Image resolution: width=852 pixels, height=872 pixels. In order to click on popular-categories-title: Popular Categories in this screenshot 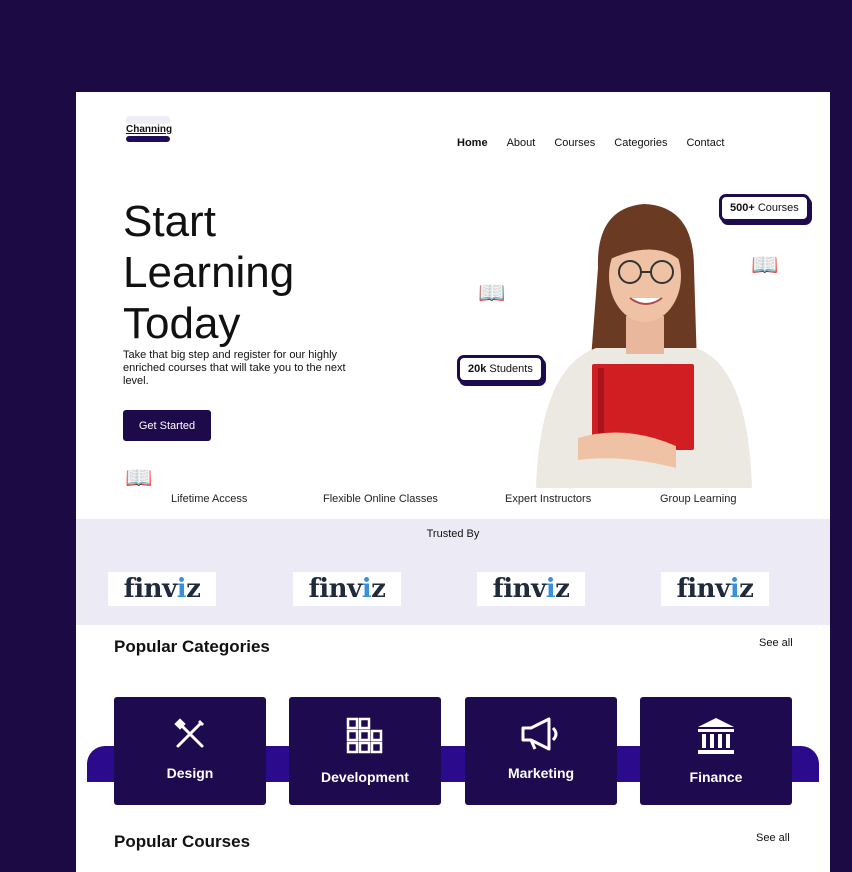, I will do `click(192, 646)`.